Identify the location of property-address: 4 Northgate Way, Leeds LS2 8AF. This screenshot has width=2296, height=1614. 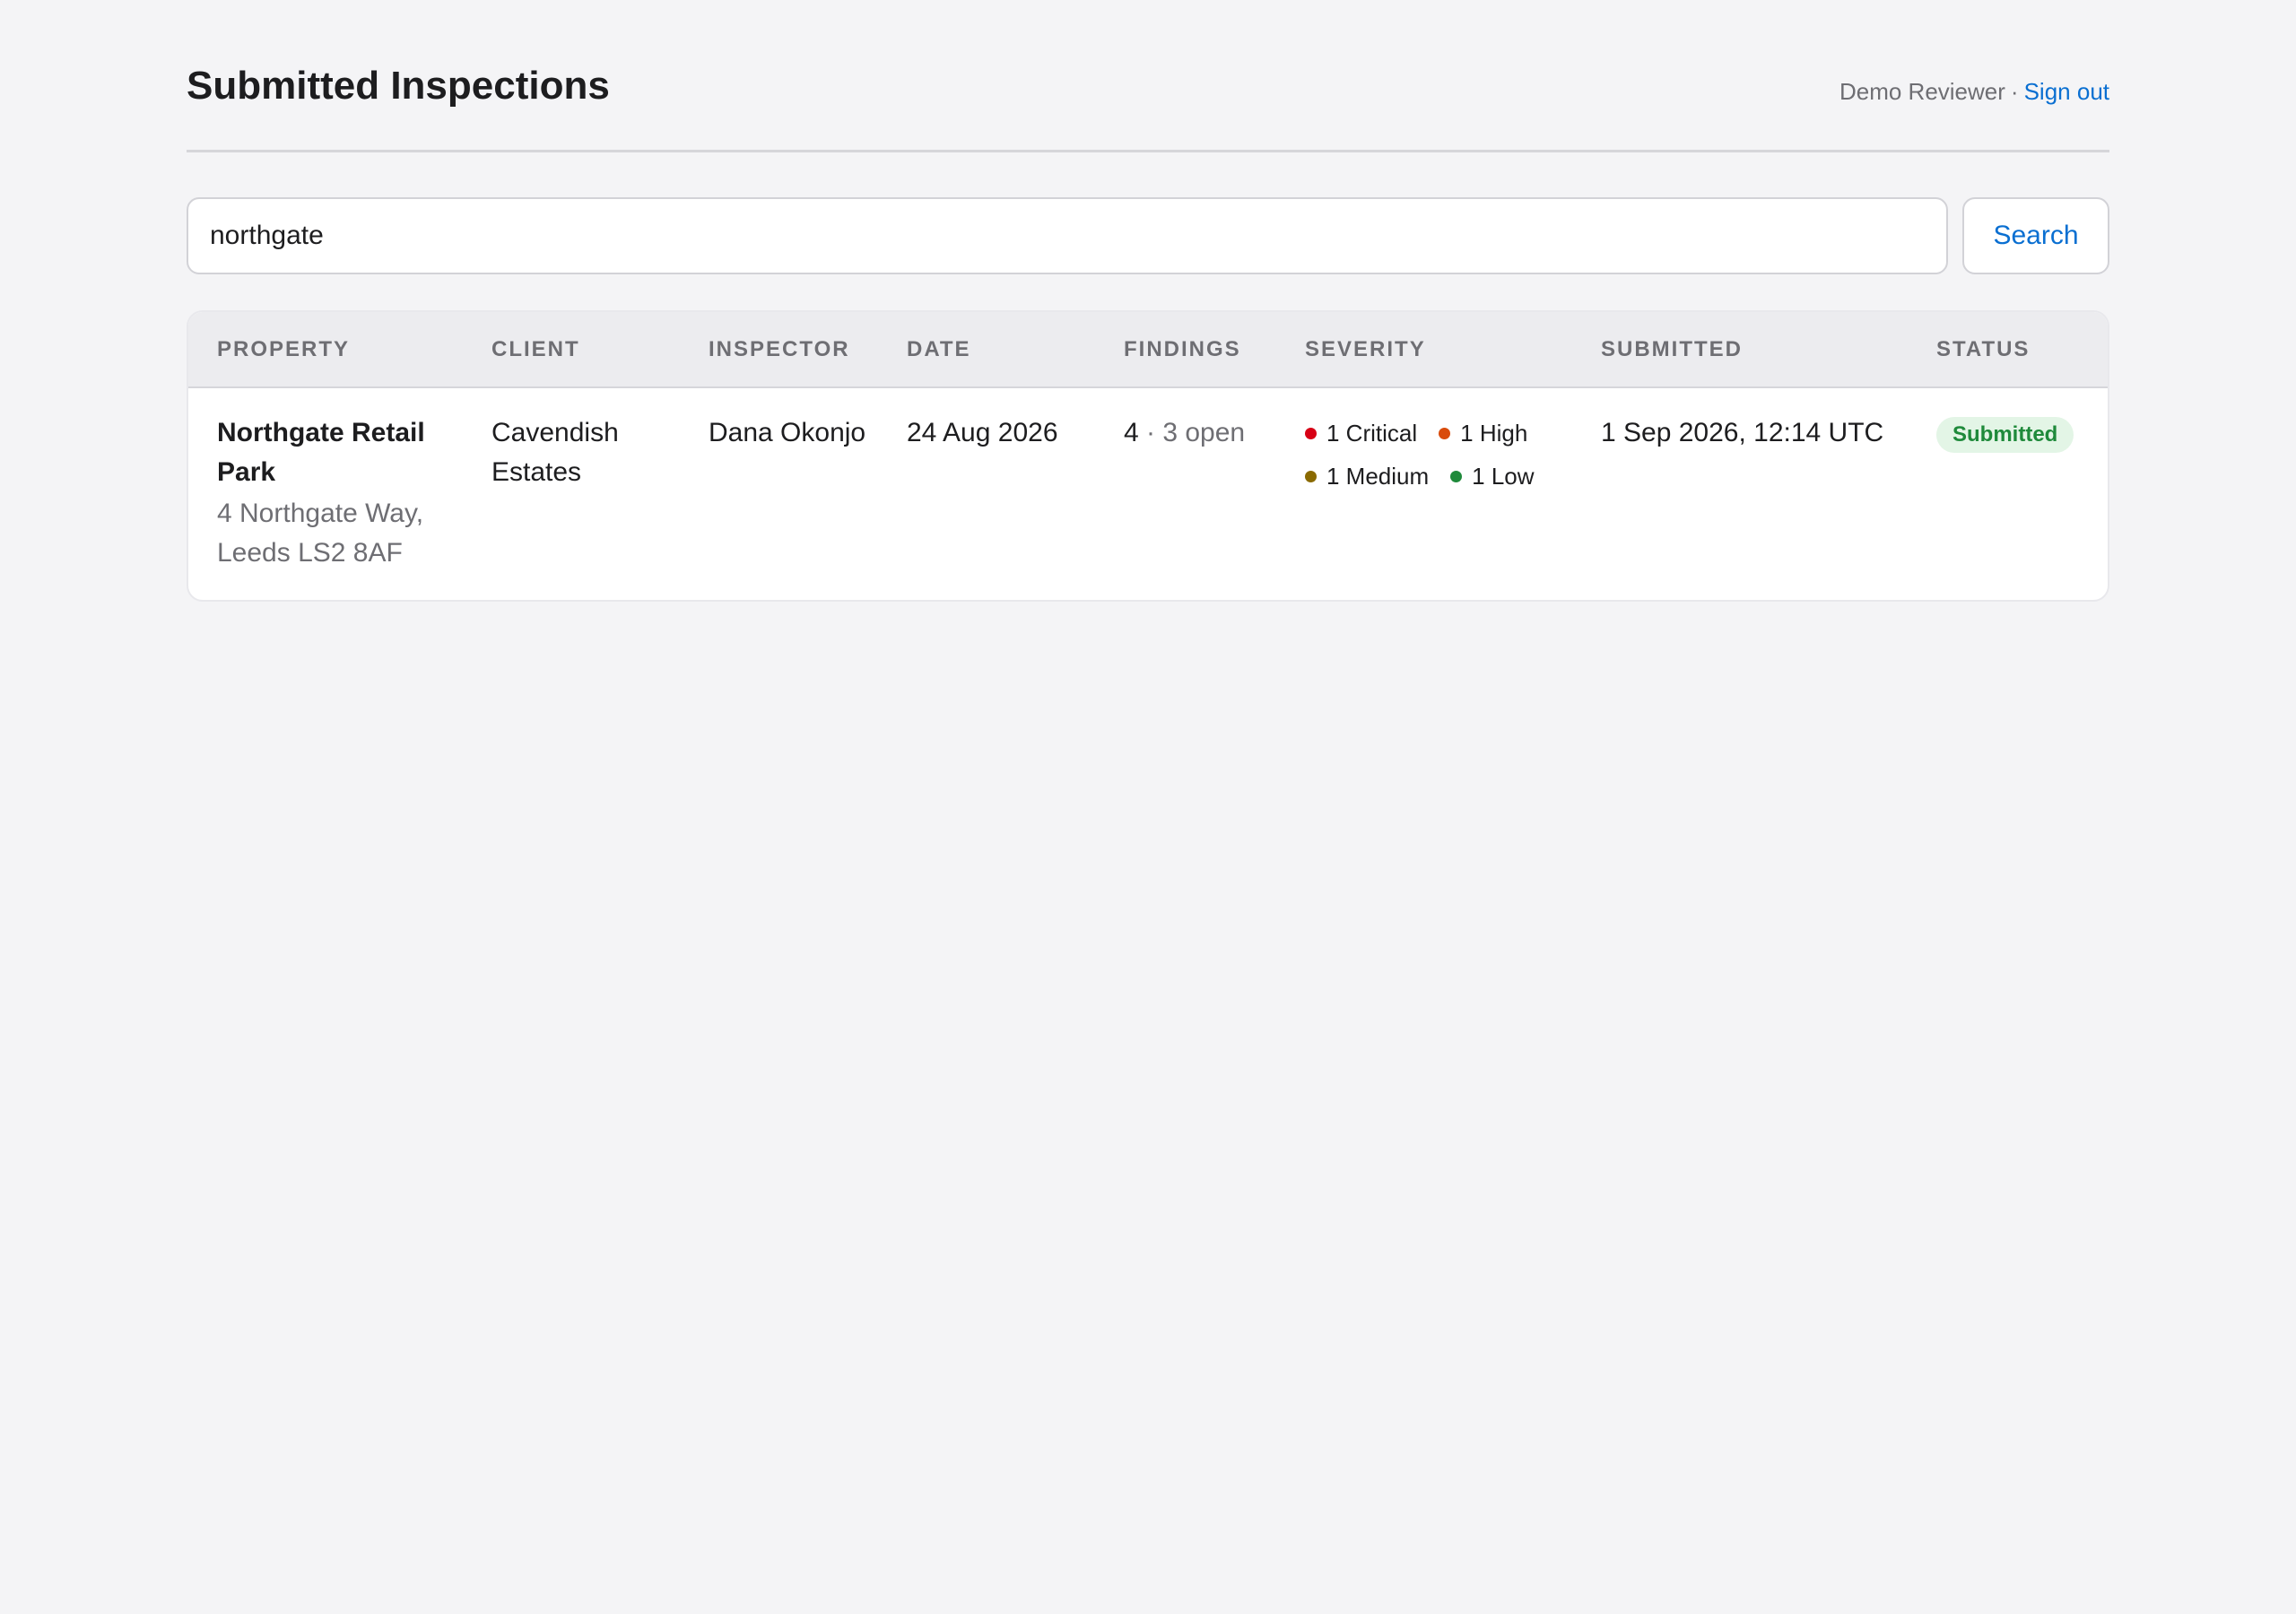
(320, 533).